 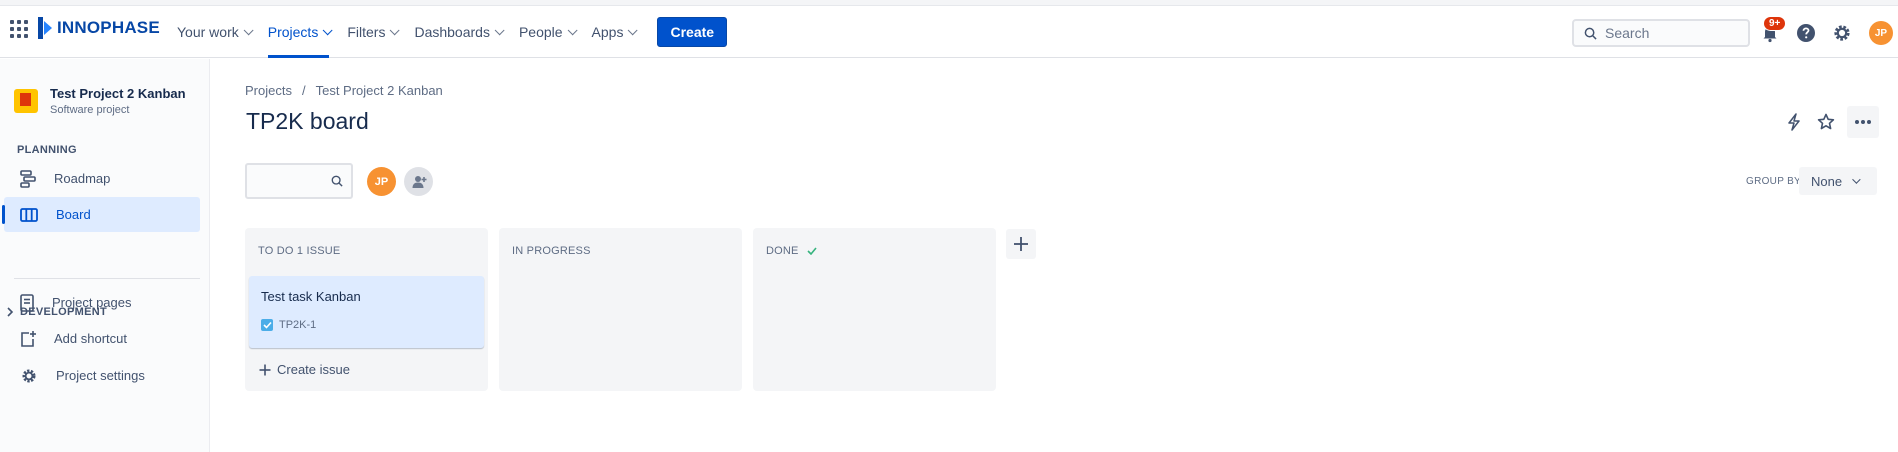 I want to click on sidebar-item-project-pages: Project pages, so click(x=102, y=302).